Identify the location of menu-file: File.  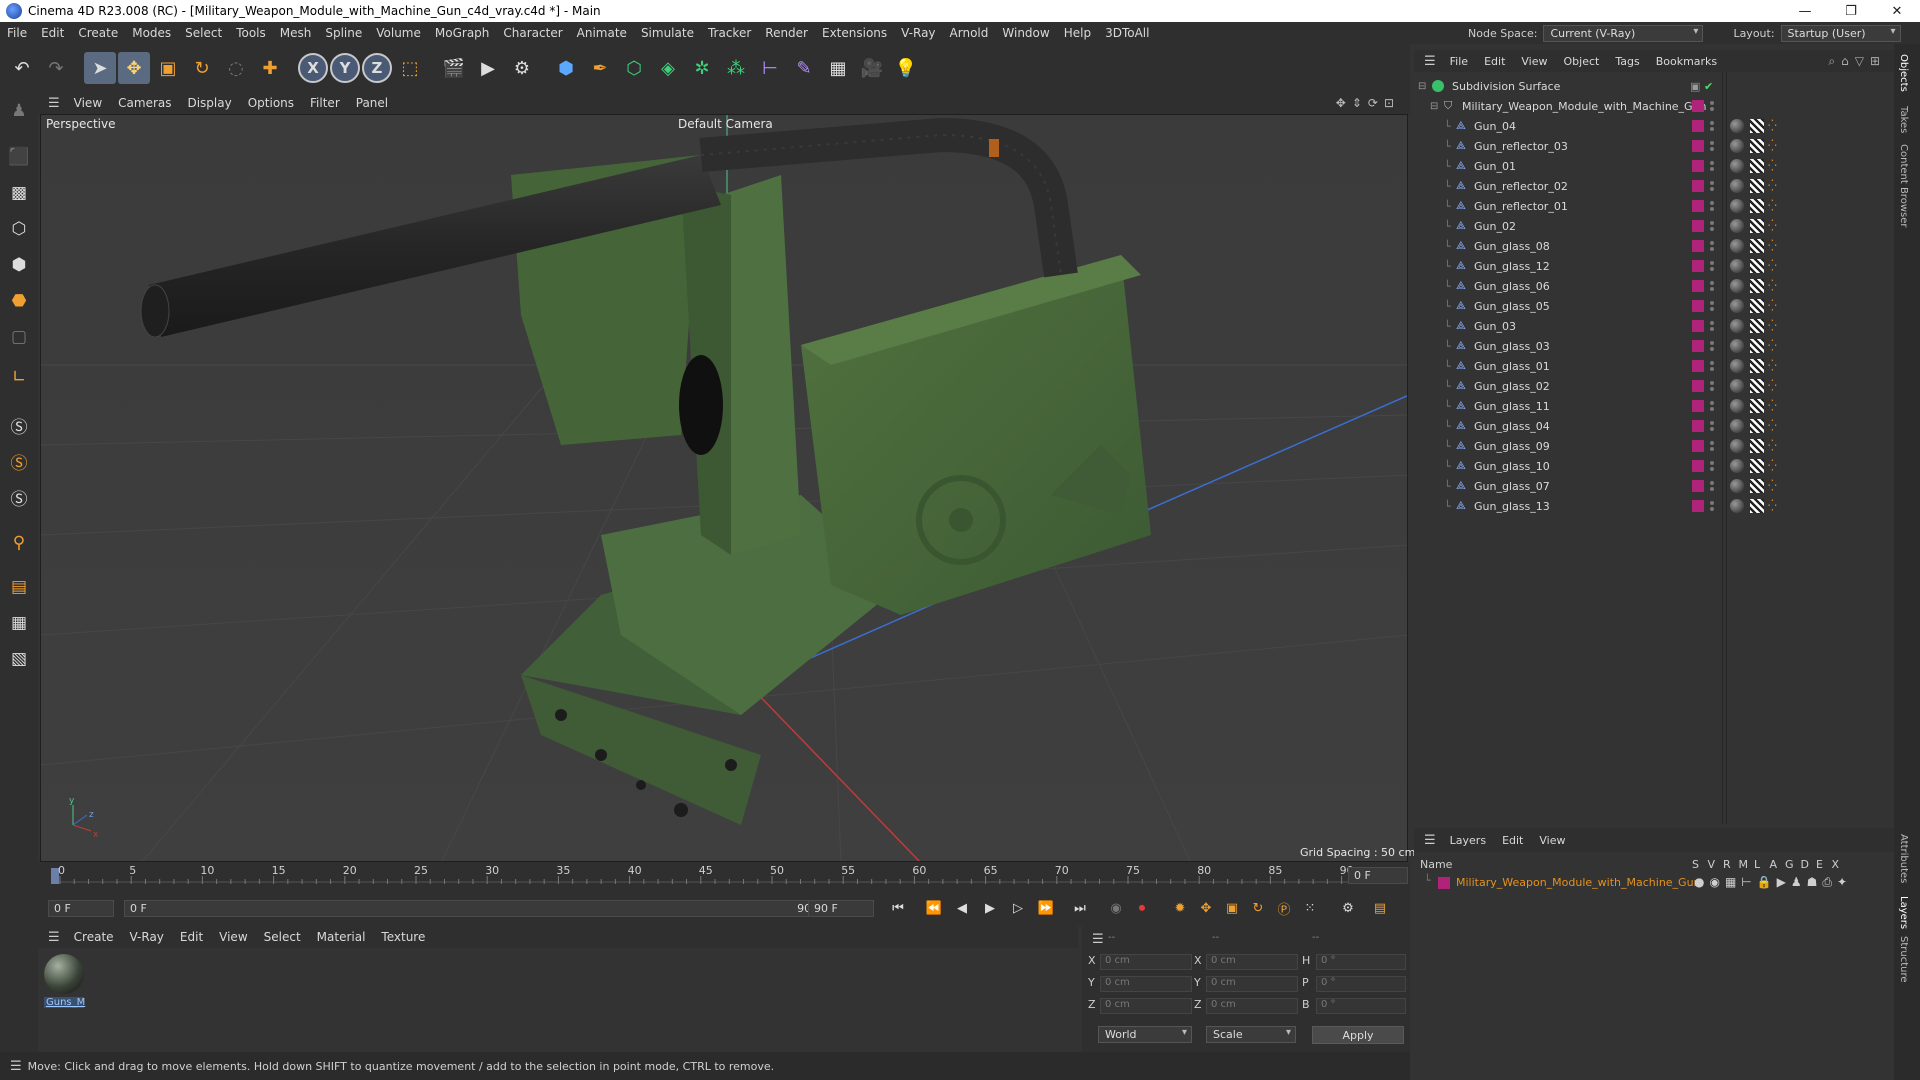
(17, 33).